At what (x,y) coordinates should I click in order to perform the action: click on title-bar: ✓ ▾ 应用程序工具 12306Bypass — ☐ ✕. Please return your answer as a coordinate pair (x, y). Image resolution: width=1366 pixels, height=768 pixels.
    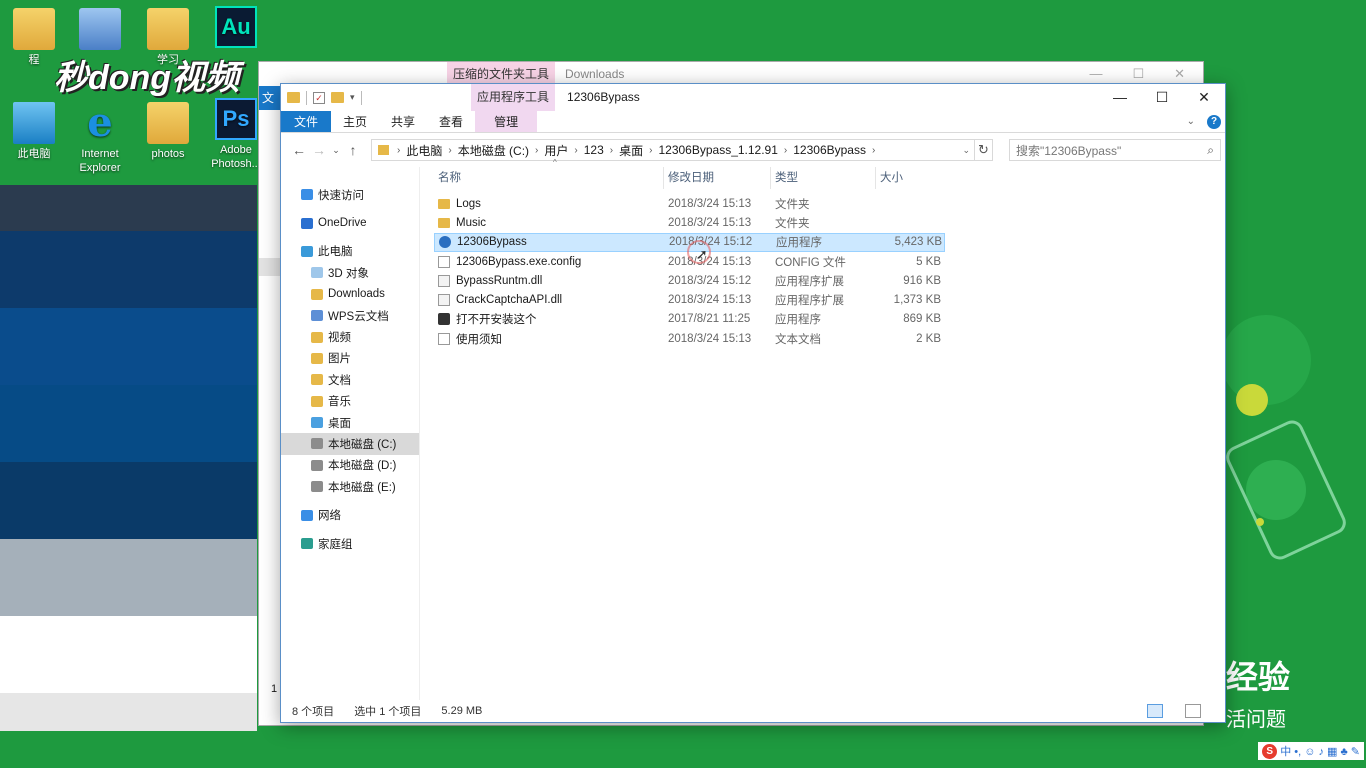
    Looking at the image, I should click on (753, 97).